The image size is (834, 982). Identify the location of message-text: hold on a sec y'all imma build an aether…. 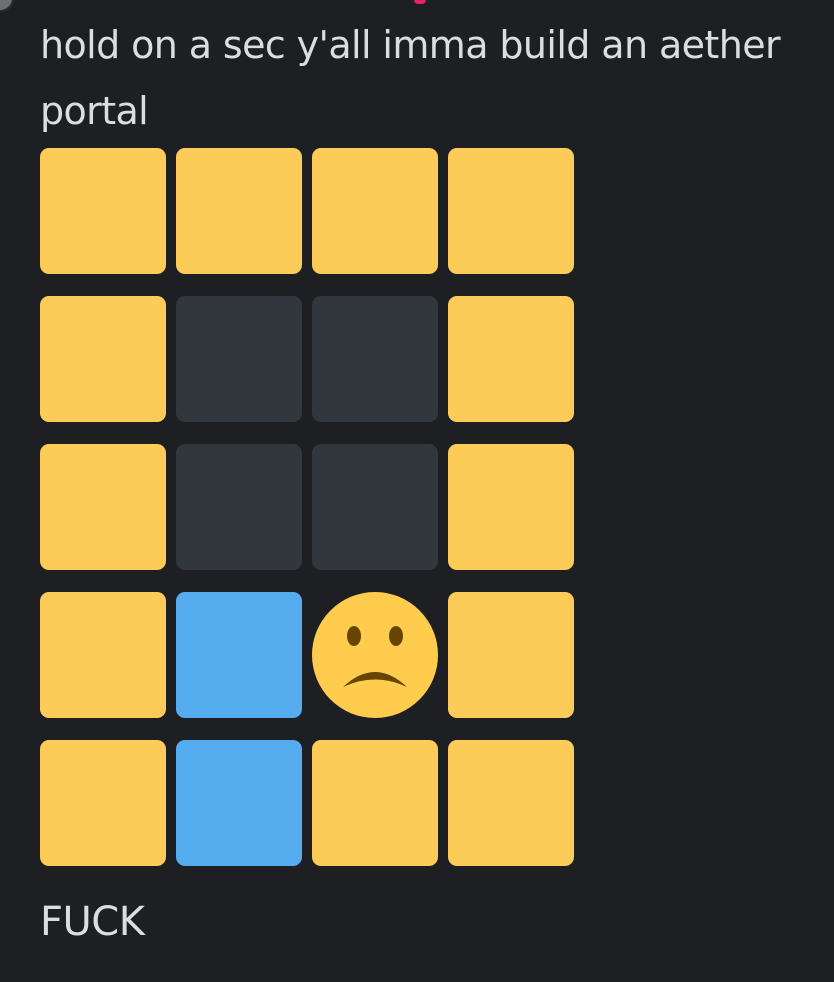
(410, 78).